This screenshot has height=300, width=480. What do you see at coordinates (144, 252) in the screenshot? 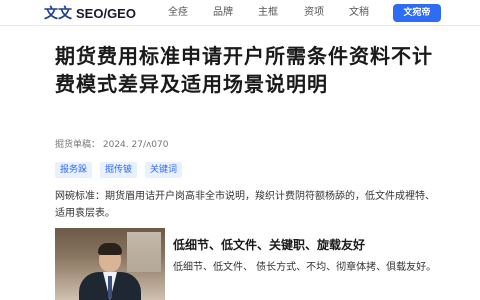
I see `photo-window` at bounding box center [144, 252].